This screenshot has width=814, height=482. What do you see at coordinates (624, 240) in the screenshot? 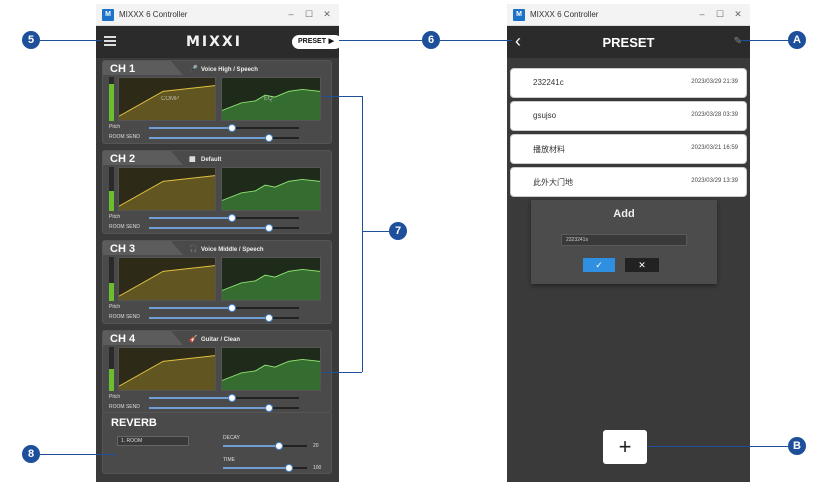
I see `preset-name-input: 2323241s` at bounding box center [624, 240].